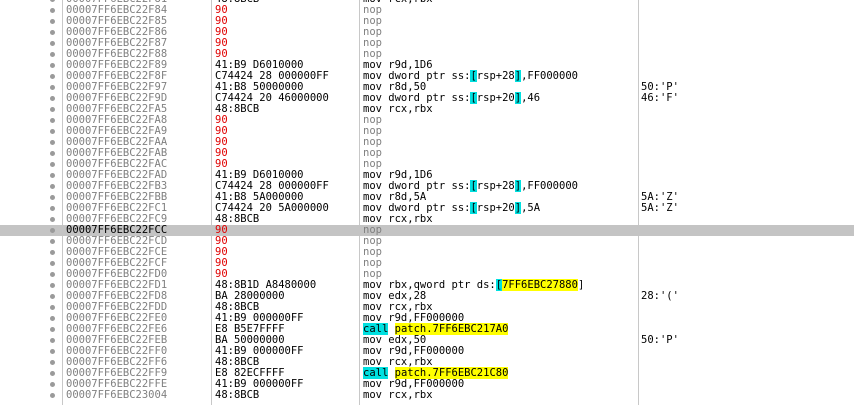 This screenshot has height=405, width=854. I want to click on instruction-comment: 5A:'Z', so click(660, 208).